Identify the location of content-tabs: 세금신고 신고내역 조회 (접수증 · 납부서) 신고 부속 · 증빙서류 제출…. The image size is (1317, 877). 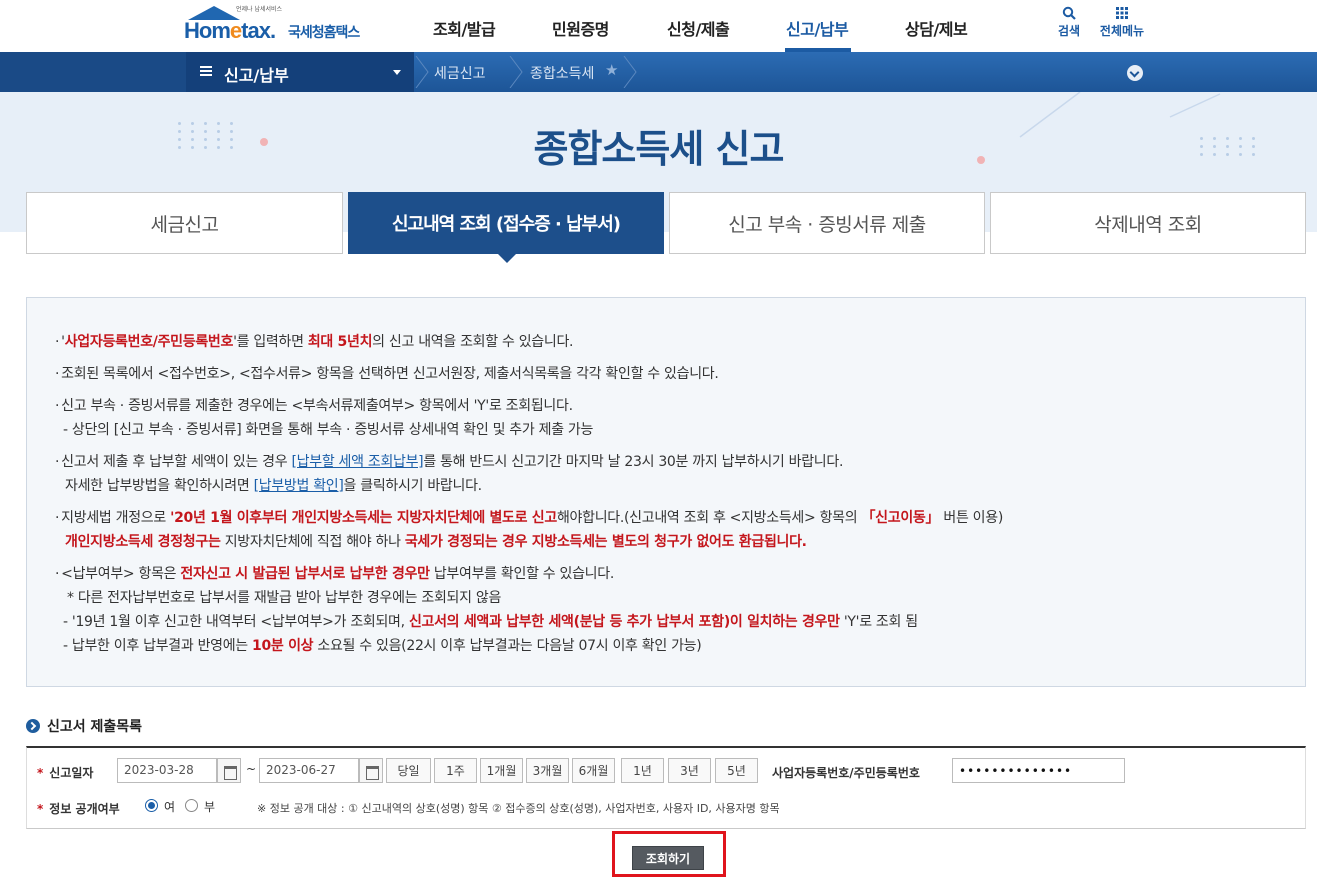
(666, 223).